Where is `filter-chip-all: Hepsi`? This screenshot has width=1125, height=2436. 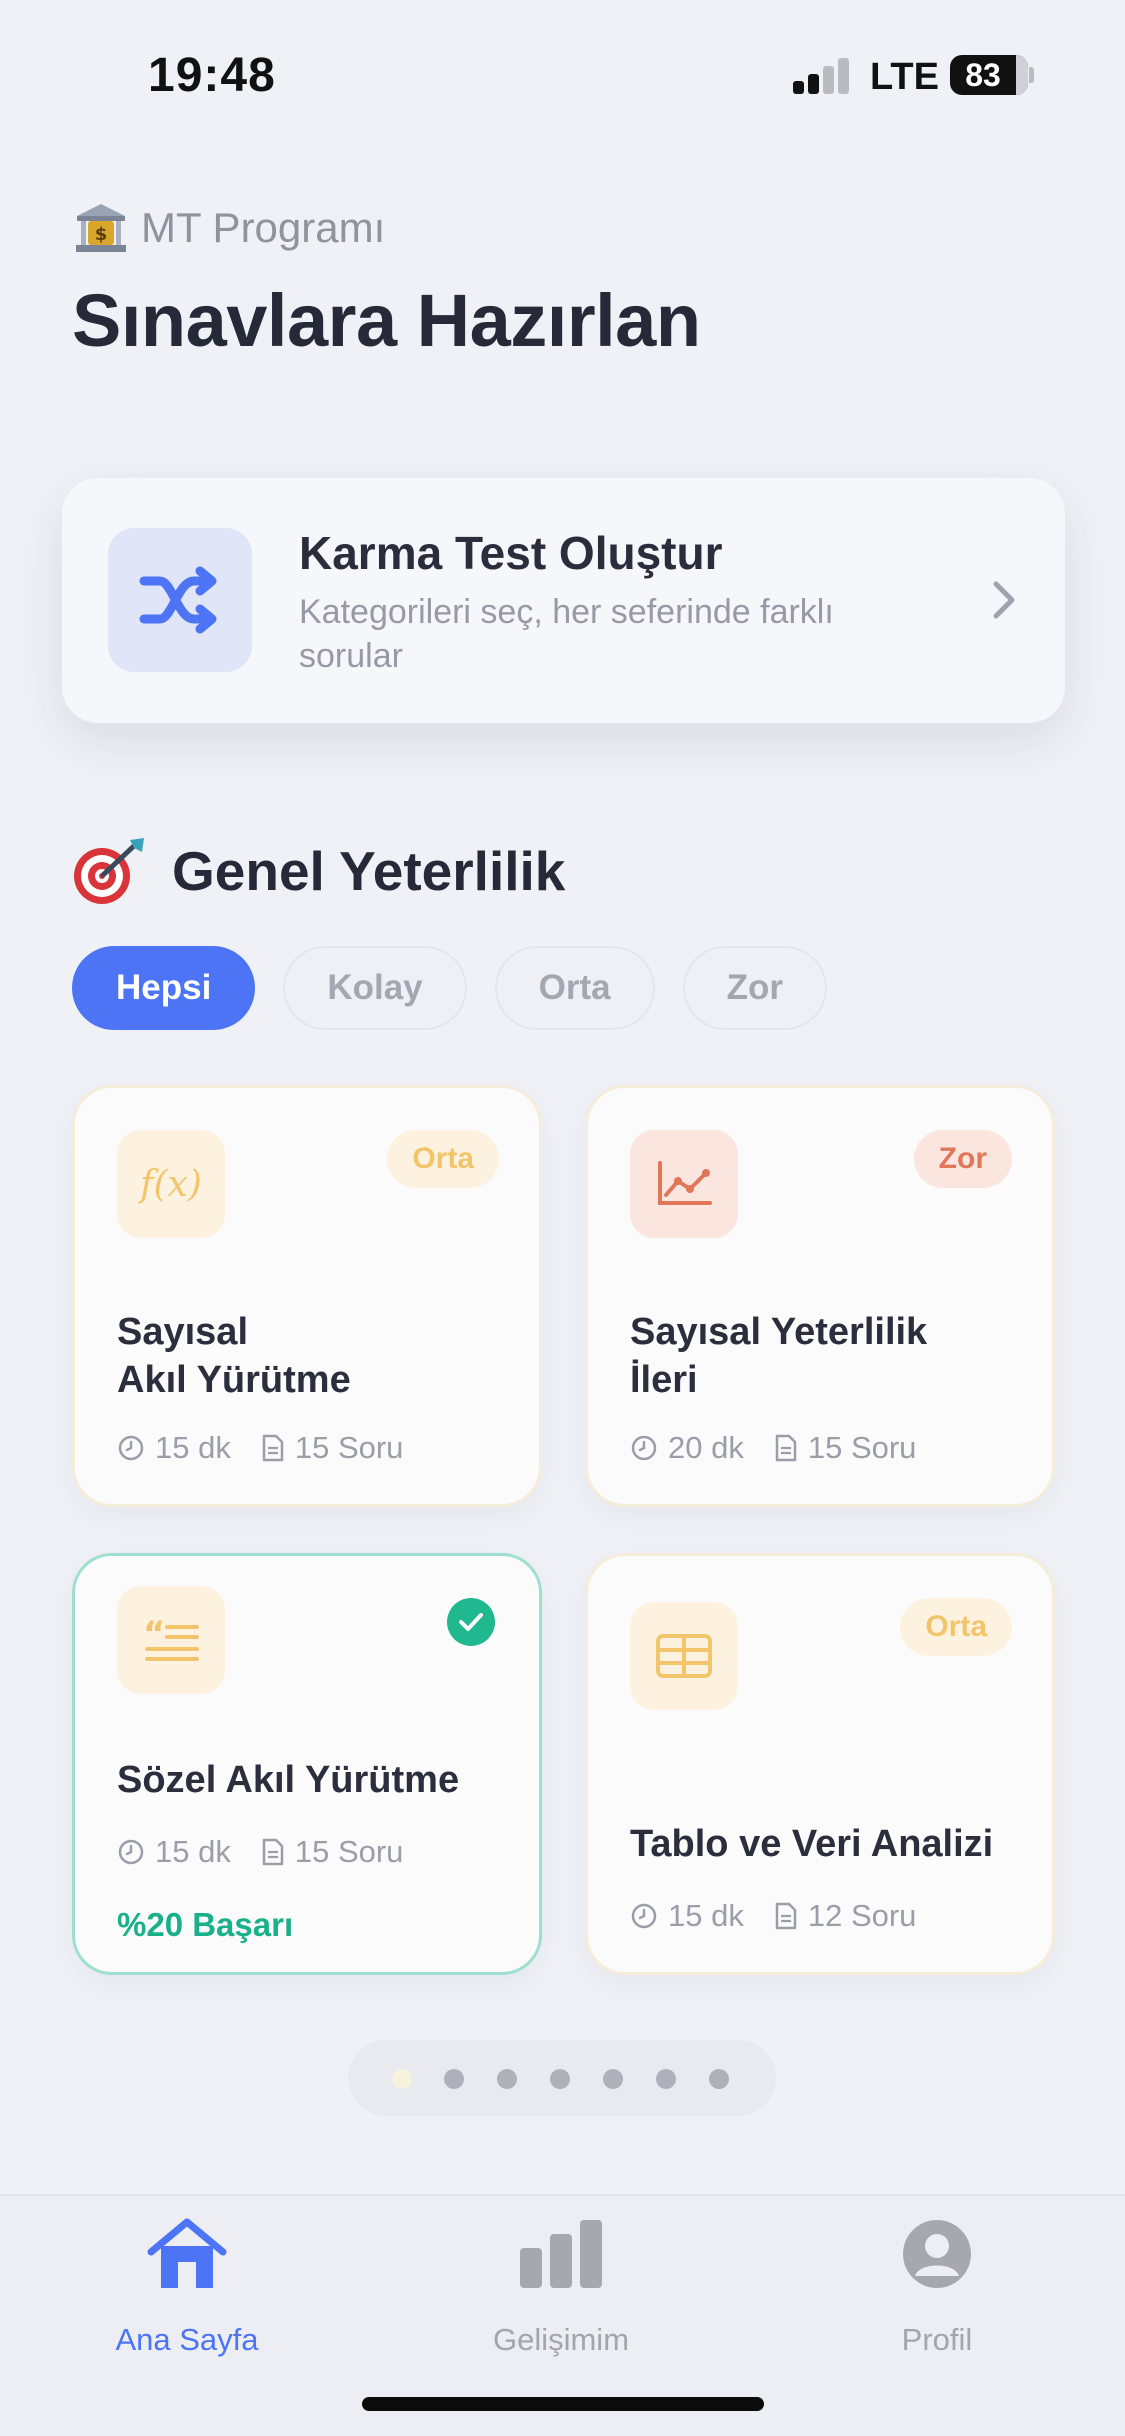 filter-chip-all: Hepsi is located at coordinates (164, 988).